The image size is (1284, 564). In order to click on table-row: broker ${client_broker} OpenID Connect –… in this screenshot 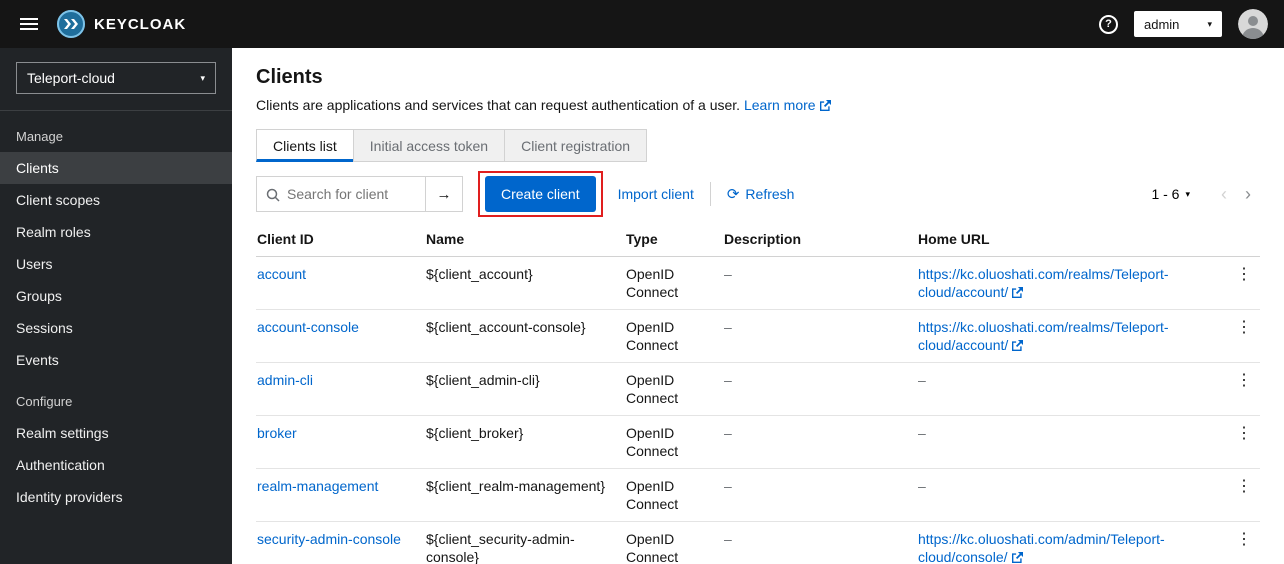, I will do `click(758, 442)`.